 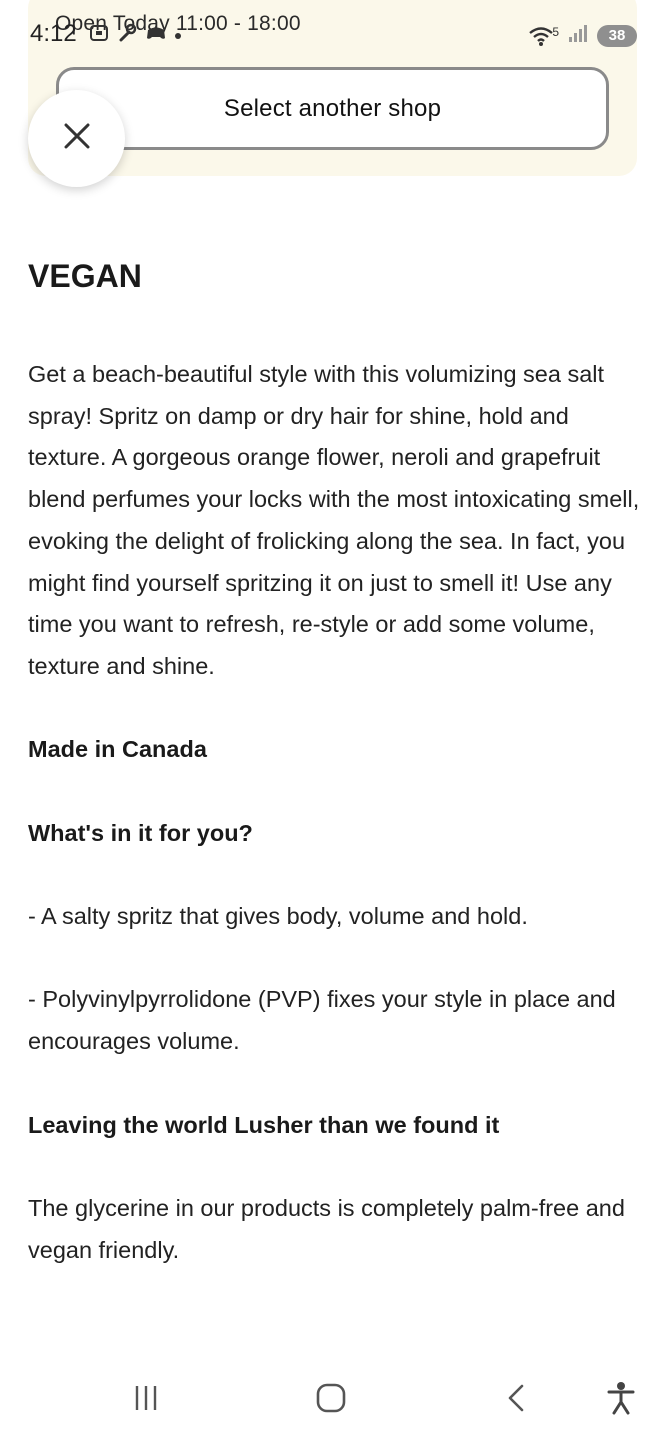 I want to click on back-icon, so click(x=517, y=1400).